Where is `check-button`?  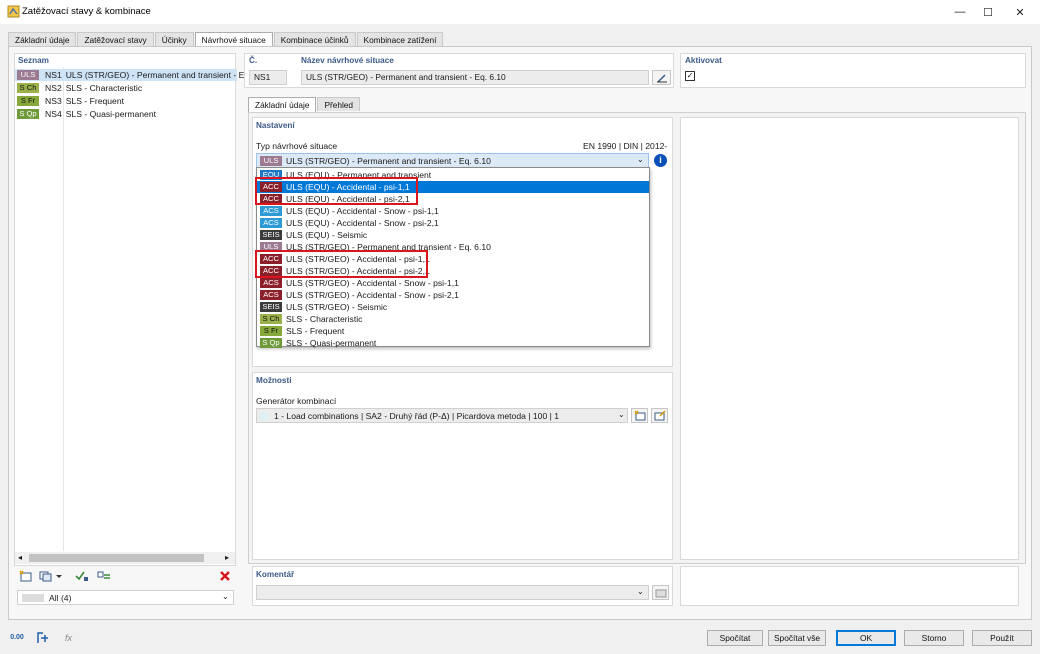
check-button is located at coordinates (81, 575).